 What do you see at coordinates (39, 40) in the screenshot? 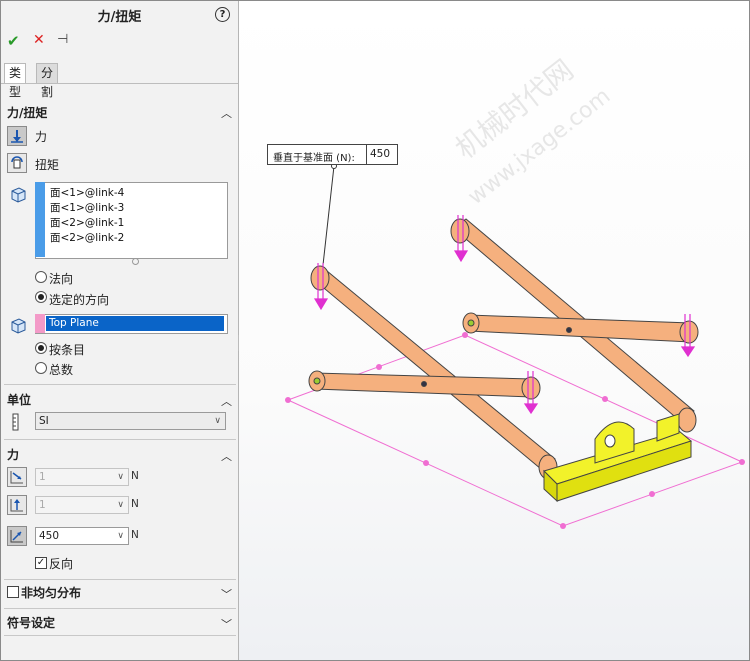
I see `cancel-button: ✕` at bounding box center [39, 40].